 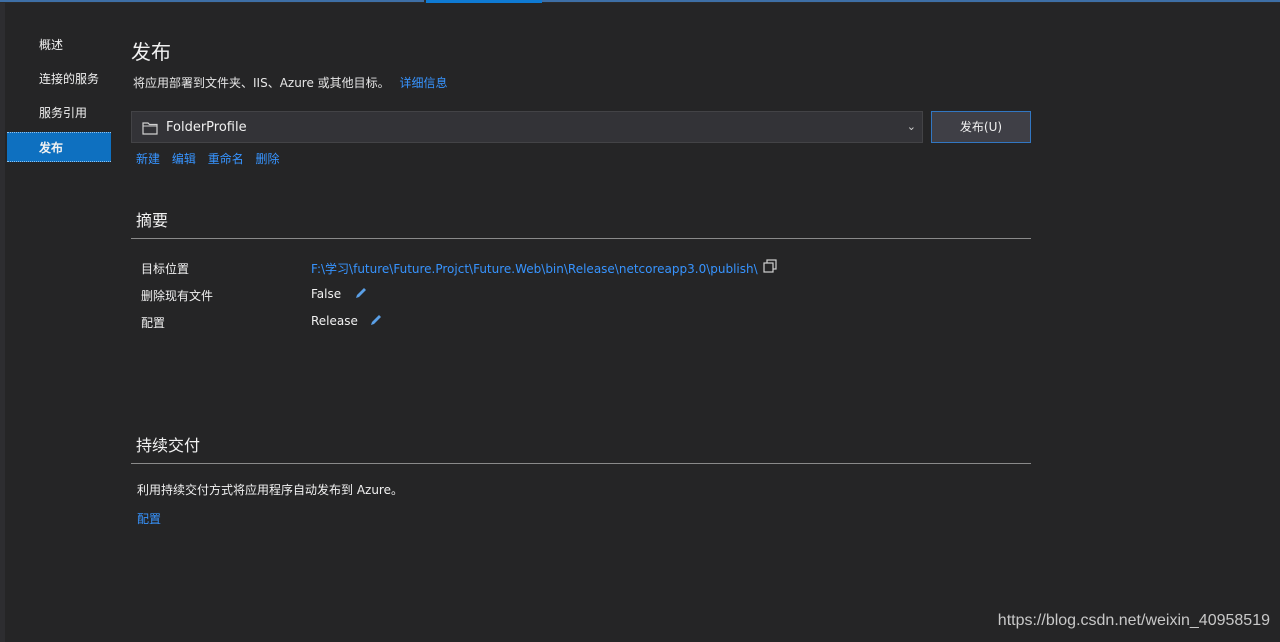 I want to click on profile-selected-value: FolderProfile, so click(x=206, y=127).